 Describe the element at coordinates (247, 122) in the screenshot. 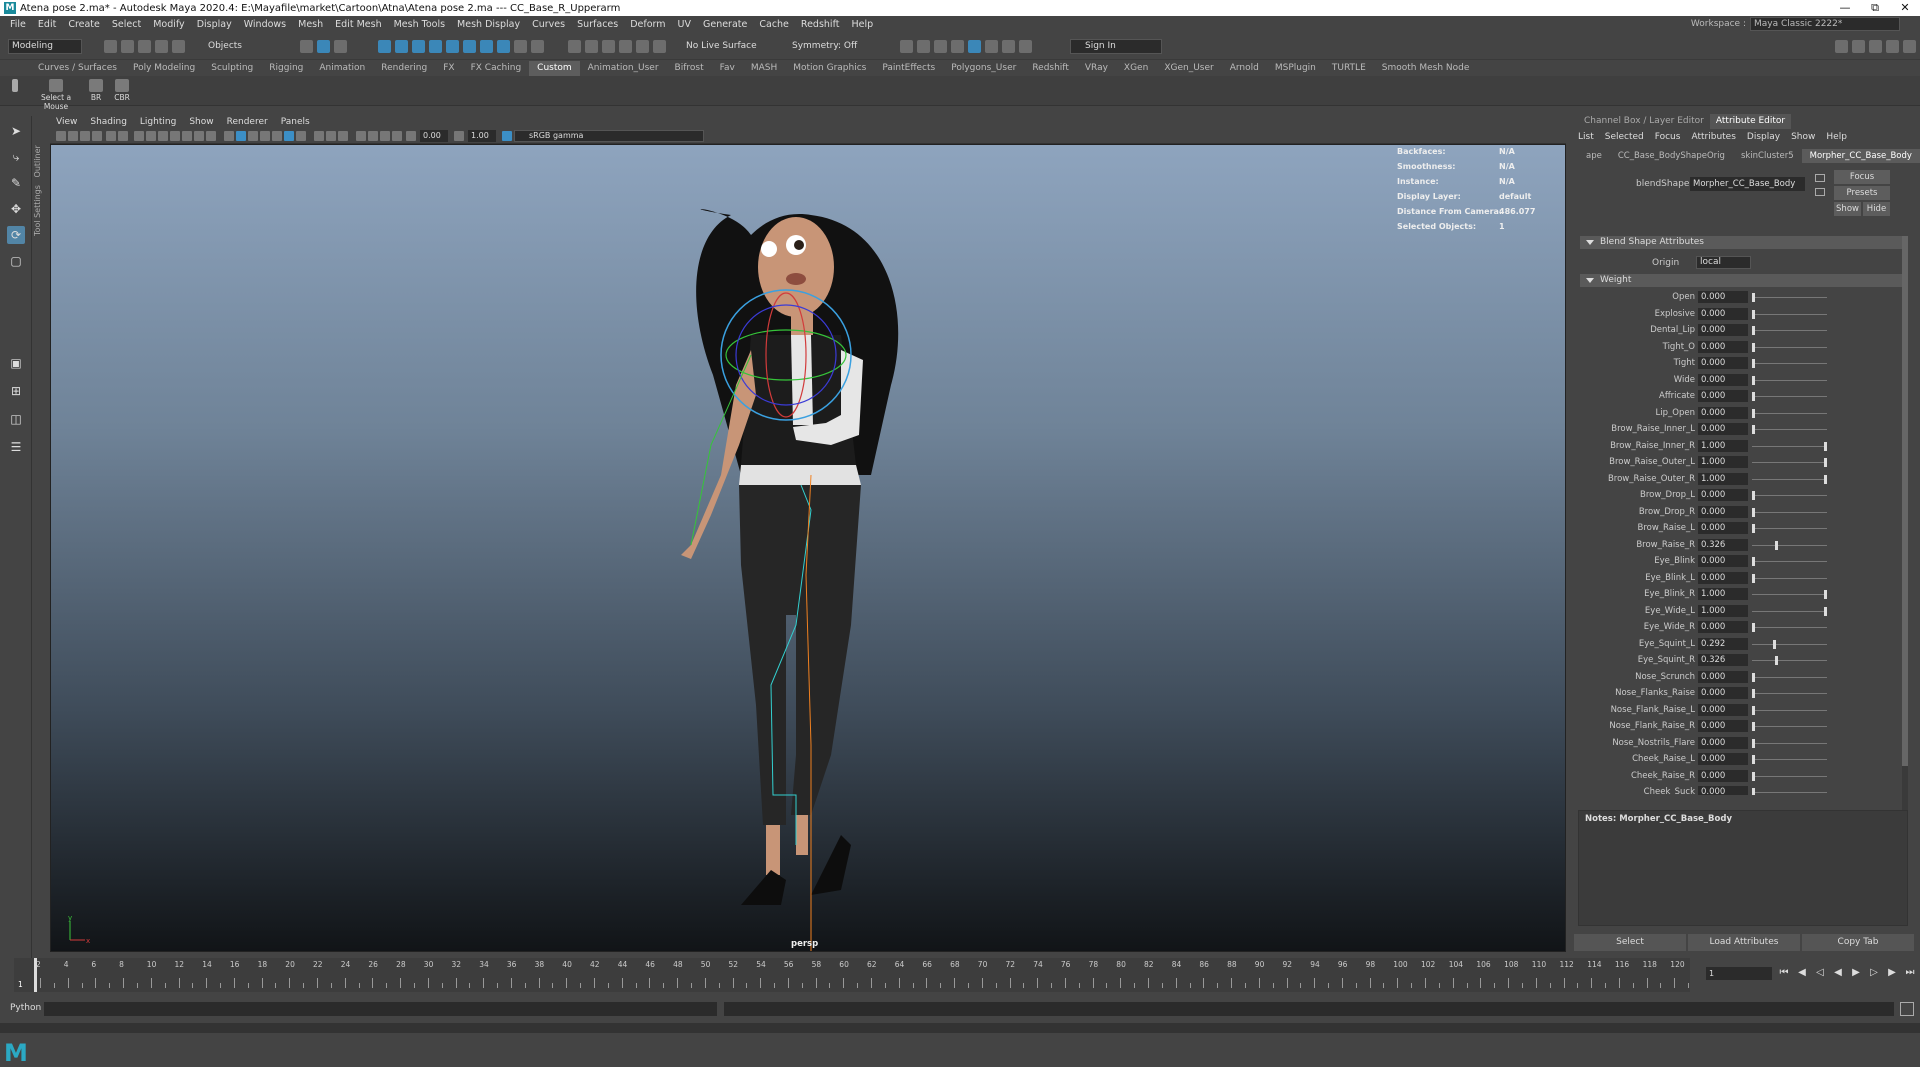

I see `panel-menu-renderer: Renderer` at that location.